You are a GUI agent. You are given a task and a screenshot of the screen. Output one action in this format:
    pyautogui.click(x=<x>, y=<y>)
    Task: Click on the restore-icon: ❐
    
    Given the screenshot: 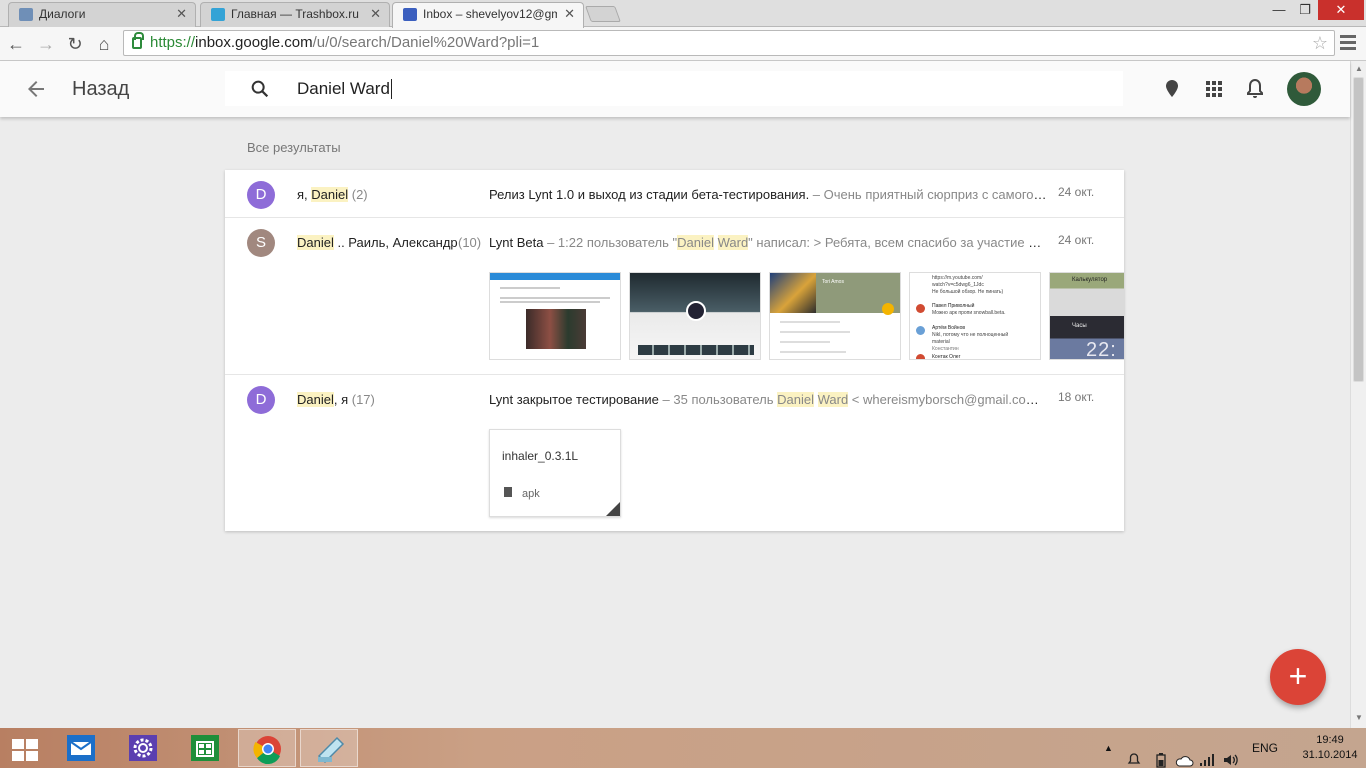 What is the action you would take?
    pyautogui.click(x=1305, y=10)
    